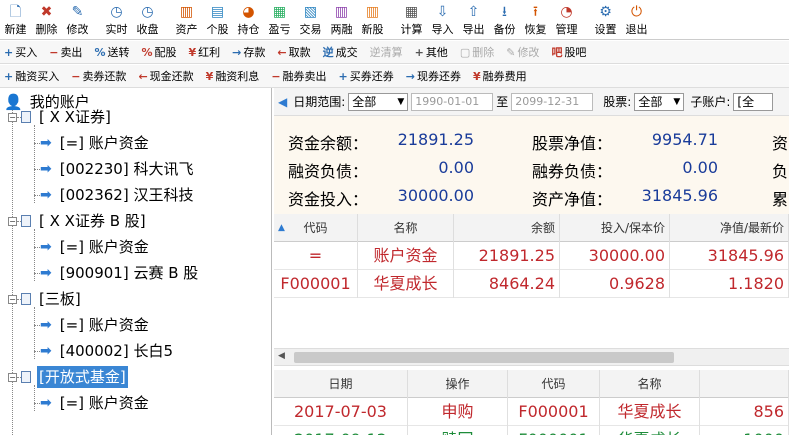 This screenshot has width=789, height=435. I want to click on toolbar-button-4: ◷ 实时, so click(116, 20).